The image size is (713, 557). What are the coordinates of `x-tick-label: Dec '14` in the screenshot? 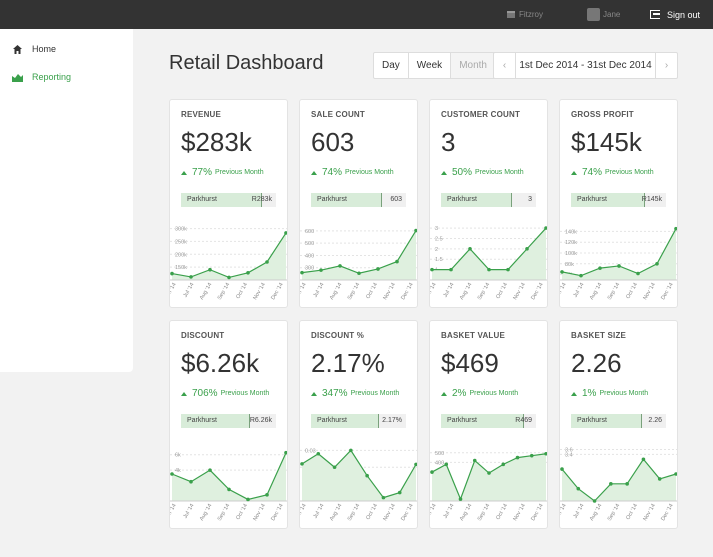 It's located at (277, 291).